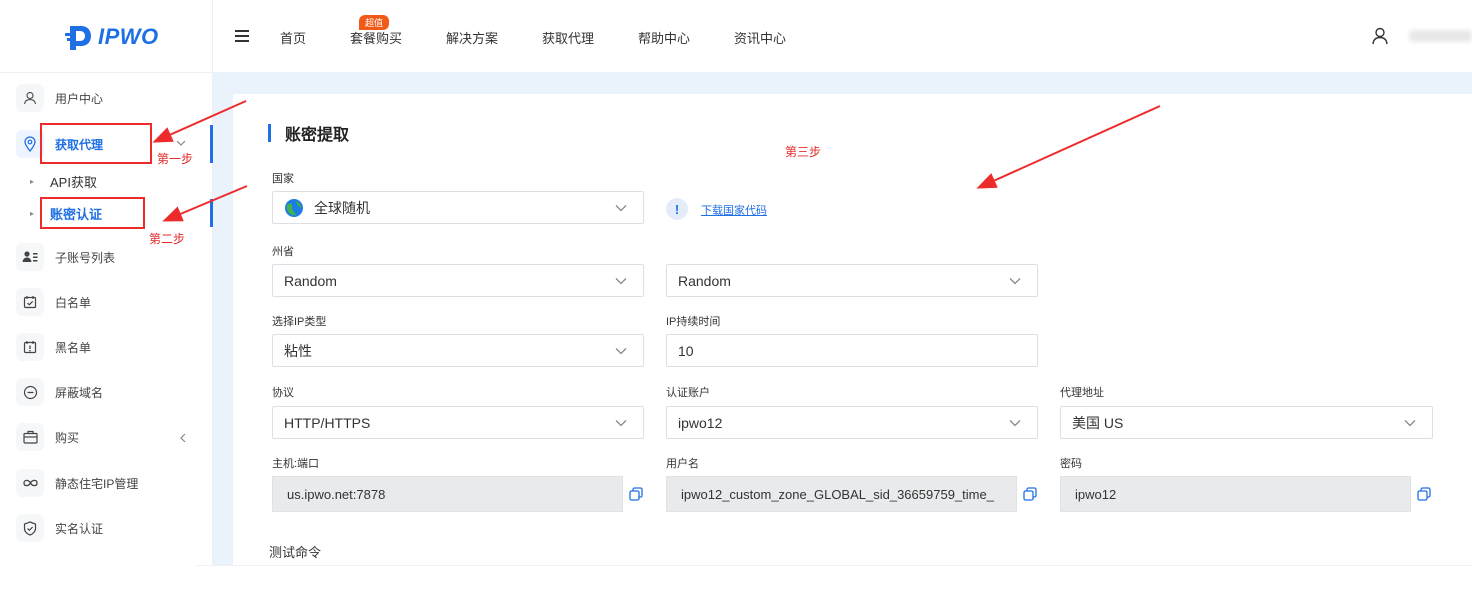  I want to click on sidebar-item-label: 黑名单, so click(73, 347).